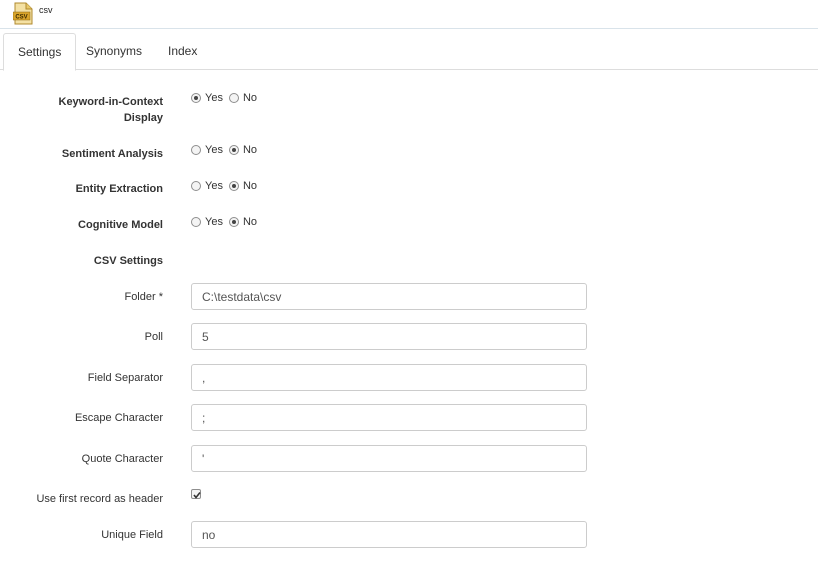 Image resolution: width=818 pixels, height=568 pixels. Describe the element at coordinates (23, 13) in the screenshot. I see `csv-file-icon: CSV` at that location.